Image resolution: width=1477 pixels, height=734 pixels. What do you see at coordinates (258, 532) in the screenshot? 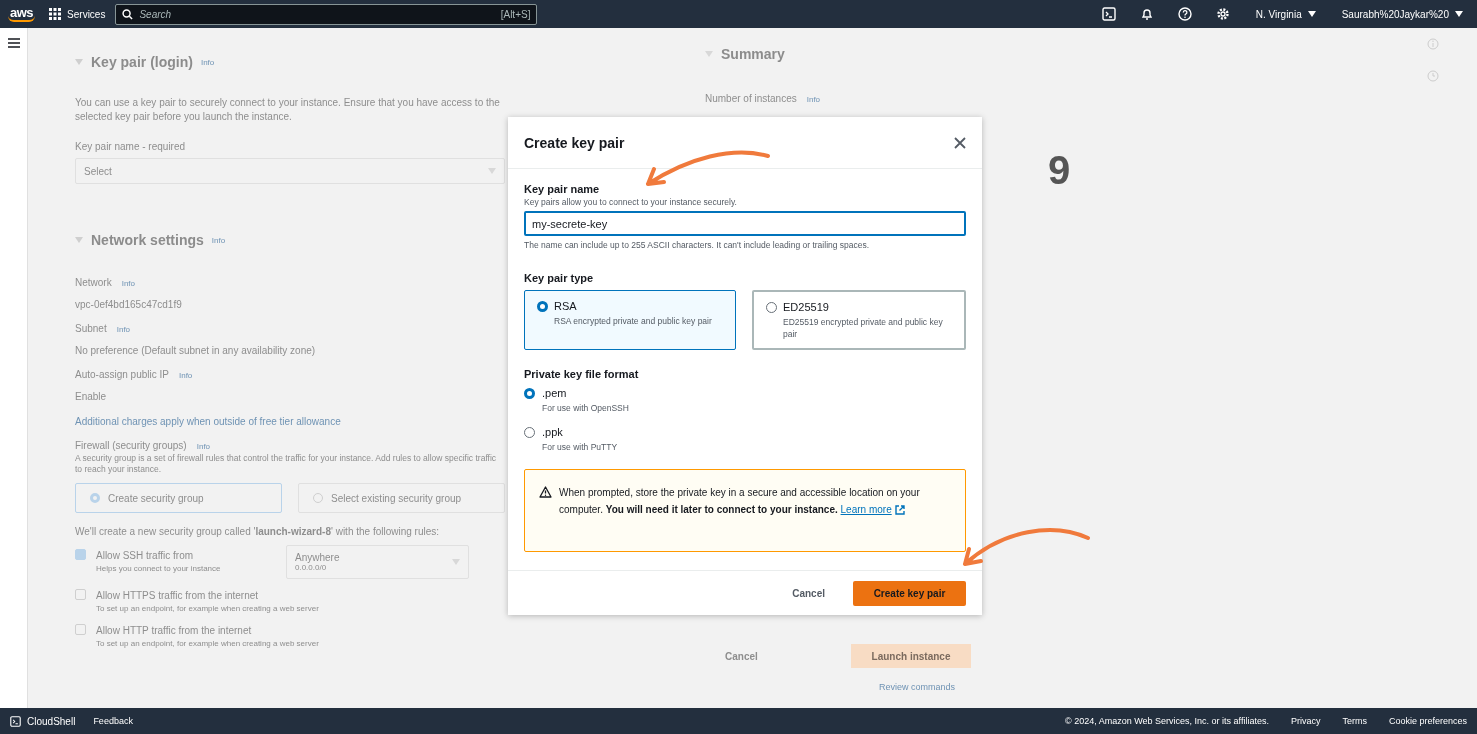
I see `security-group-note: We'll create a new security group called 'launch-wizard-8' with the following rules:` at bounding box center [258, 532].